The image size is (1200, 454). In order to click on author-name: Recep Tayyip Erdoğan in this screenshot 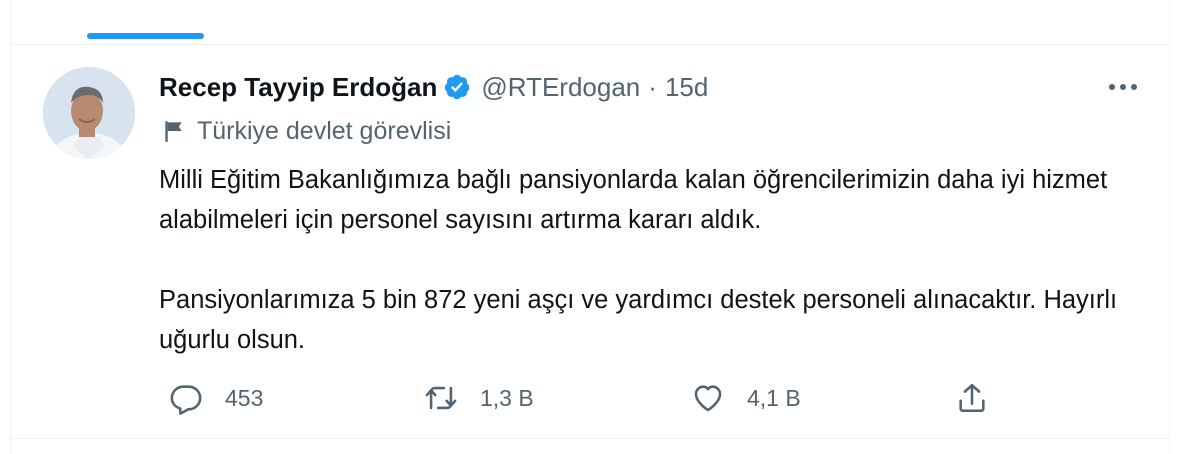, I will do `click(298, 87)`.